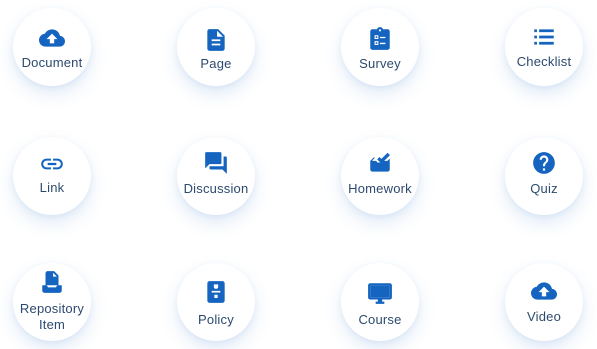 This screenshot has width=597, height=349. What do you see at coordinates (544, 163) in the screenshot?
I see `question-circle-icon` at bounding box center [544, 163].